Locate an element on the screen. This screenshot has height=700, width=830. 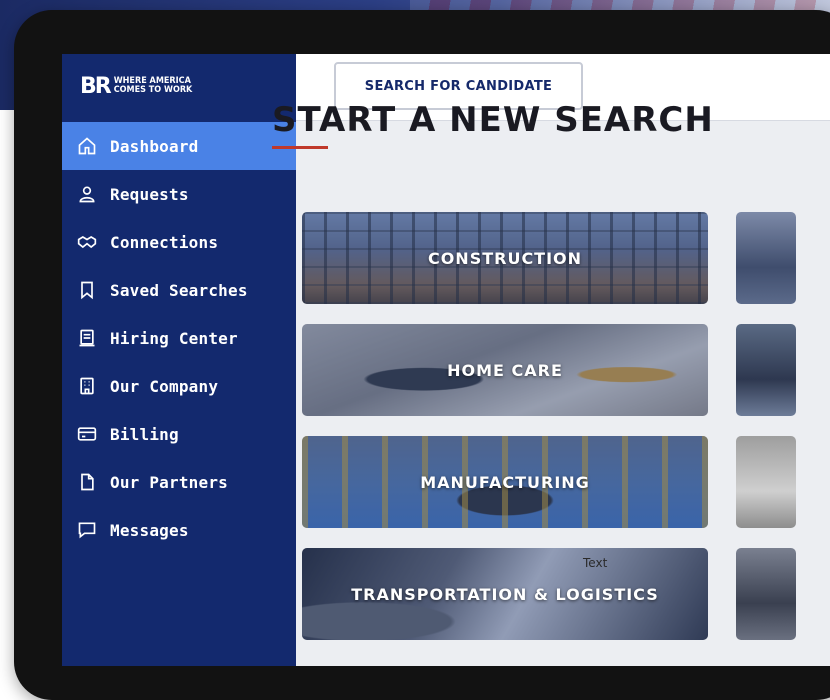
document-icon is located at coordinates (87, 338).